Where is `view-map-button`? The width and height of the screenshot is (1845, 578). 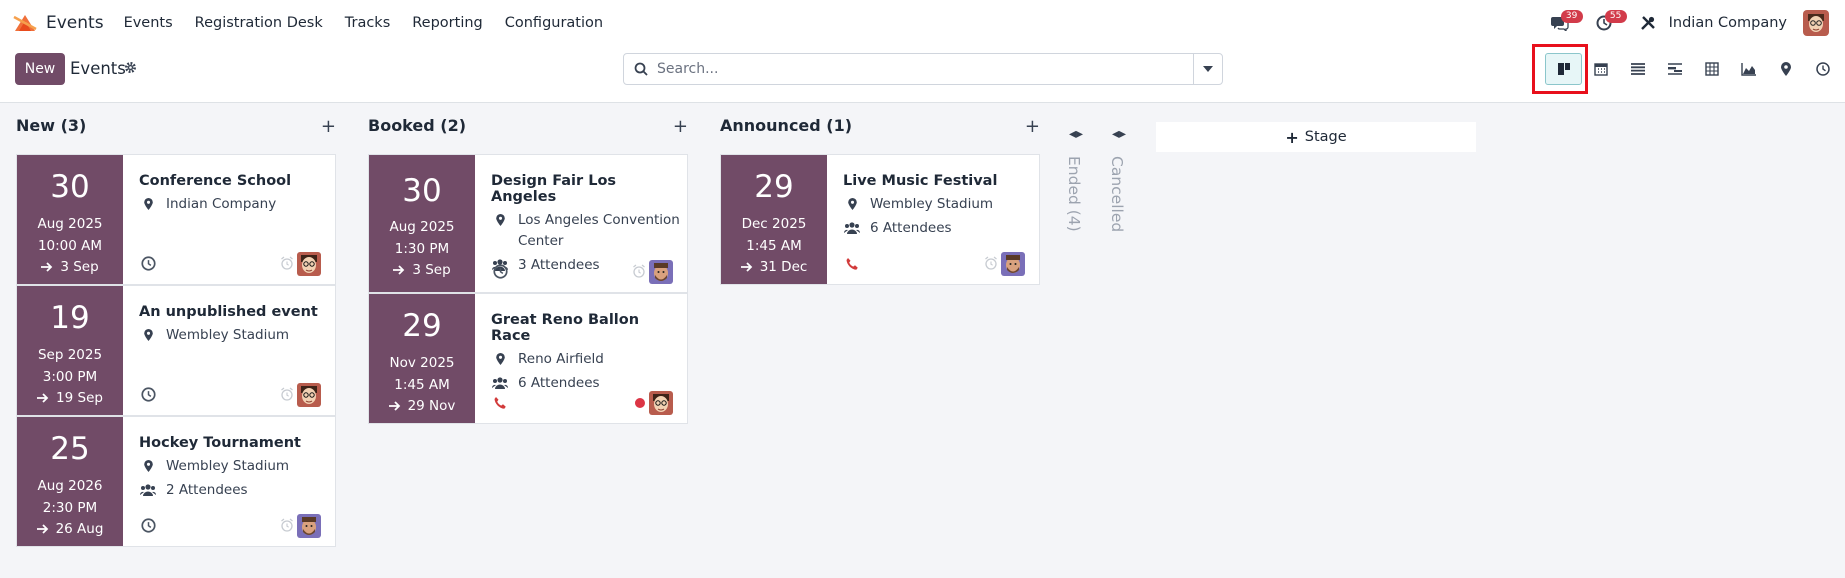
view-map-button is located at coordinates (1785, 69).